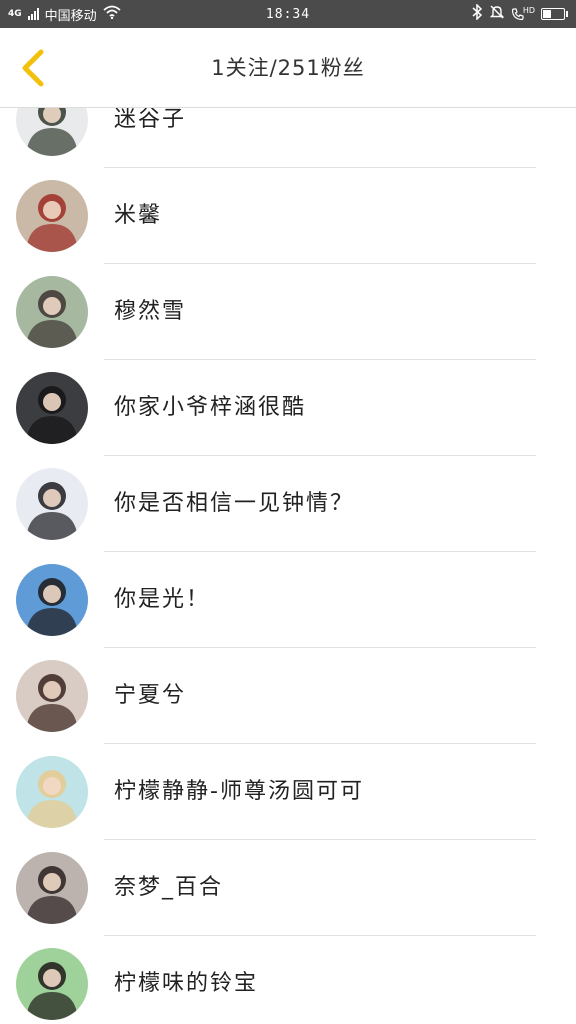 This screenshot has width=576, height=1024. I want to click on wifi-icon, so click(112, 14).